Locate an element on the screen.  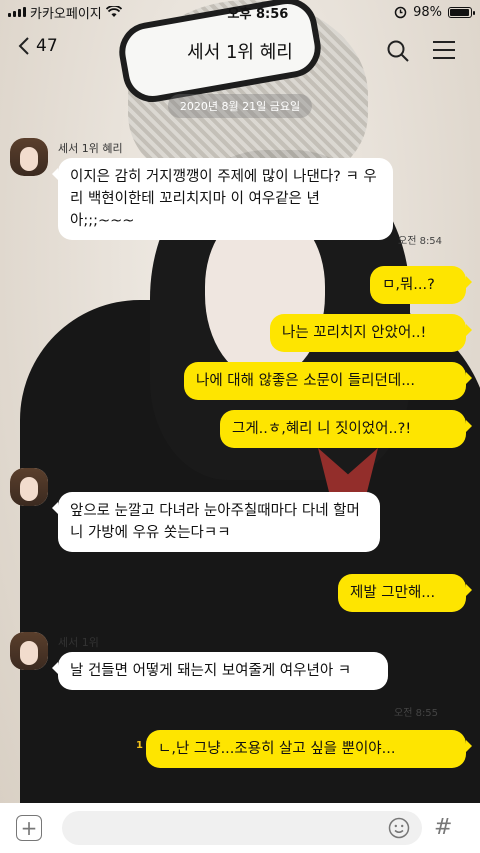
status-left: 카카오페이지 is located at coordinates (65, 12).